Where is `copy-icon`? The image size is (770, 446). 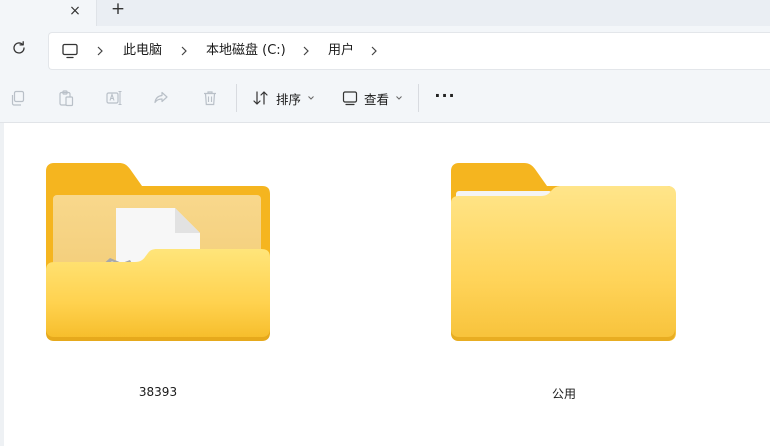
copy-icon is located at coordinates (18, 98).